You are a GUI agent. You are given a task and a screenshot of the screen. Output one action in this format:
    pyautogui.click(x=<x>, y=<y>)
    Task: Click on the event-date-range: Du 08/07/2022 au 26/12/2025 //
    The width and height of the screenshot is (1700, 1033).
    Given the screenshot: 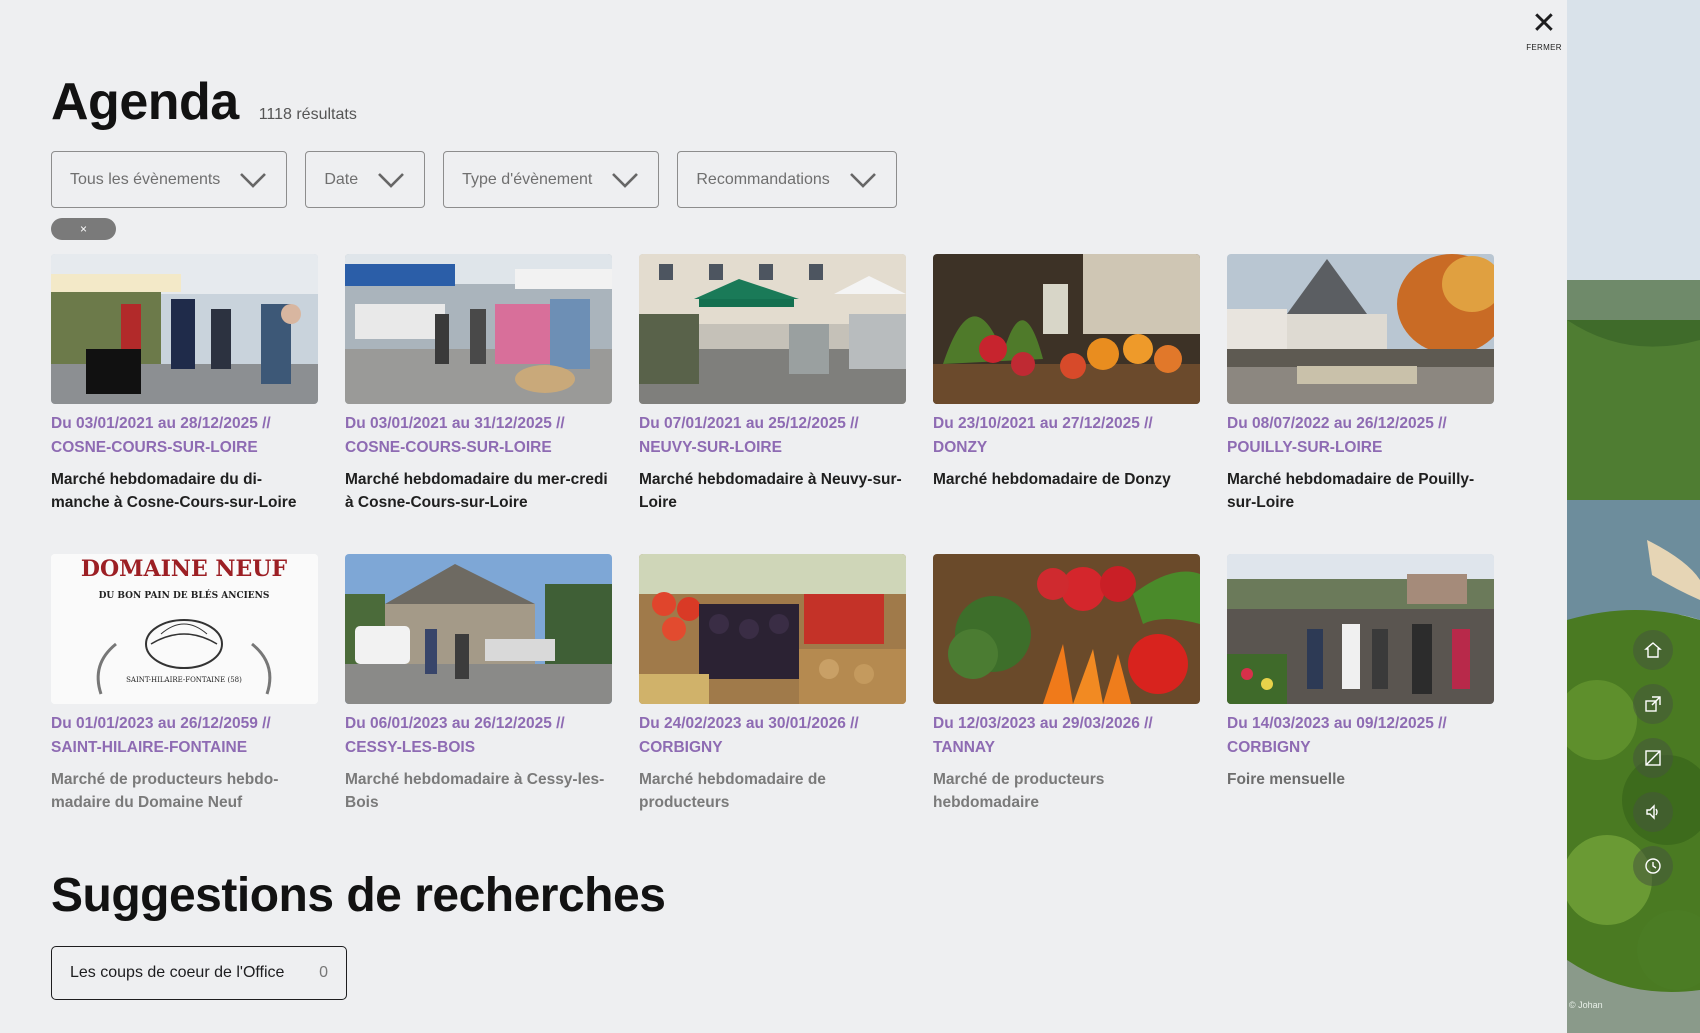 What is the action you would take?
    pyautogui.click(x=1337, y=423)
    